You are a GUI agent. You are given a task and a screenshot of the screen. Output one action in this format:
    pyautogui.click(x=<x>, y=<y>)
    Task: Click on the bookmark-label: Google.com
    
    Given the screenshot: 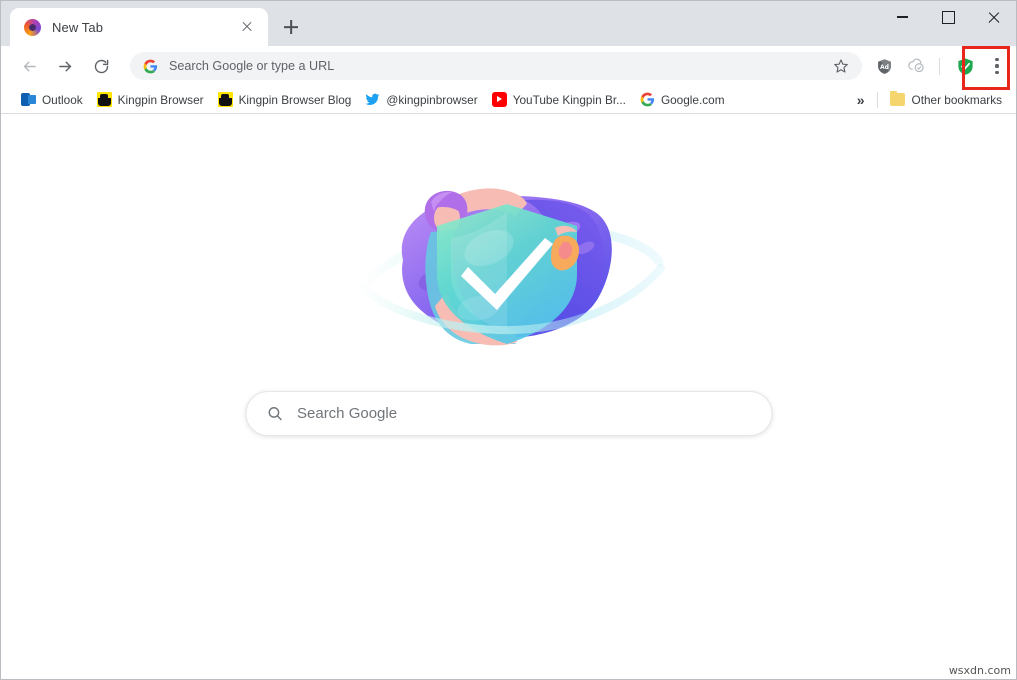 What is the action you would take?
    pyautogui.click(x=692, y=99)
    